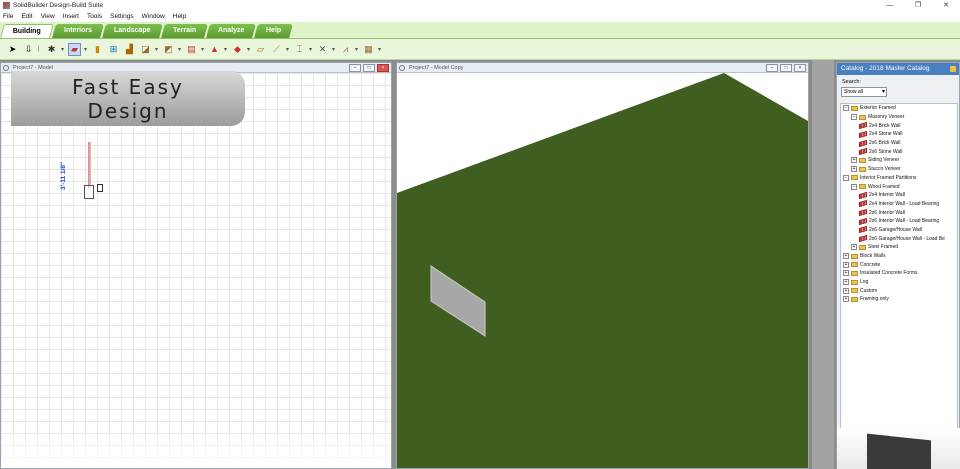 This screenshot has width=960, height=469. I want to click on search-filter-select: Show all, so click(864, 92).